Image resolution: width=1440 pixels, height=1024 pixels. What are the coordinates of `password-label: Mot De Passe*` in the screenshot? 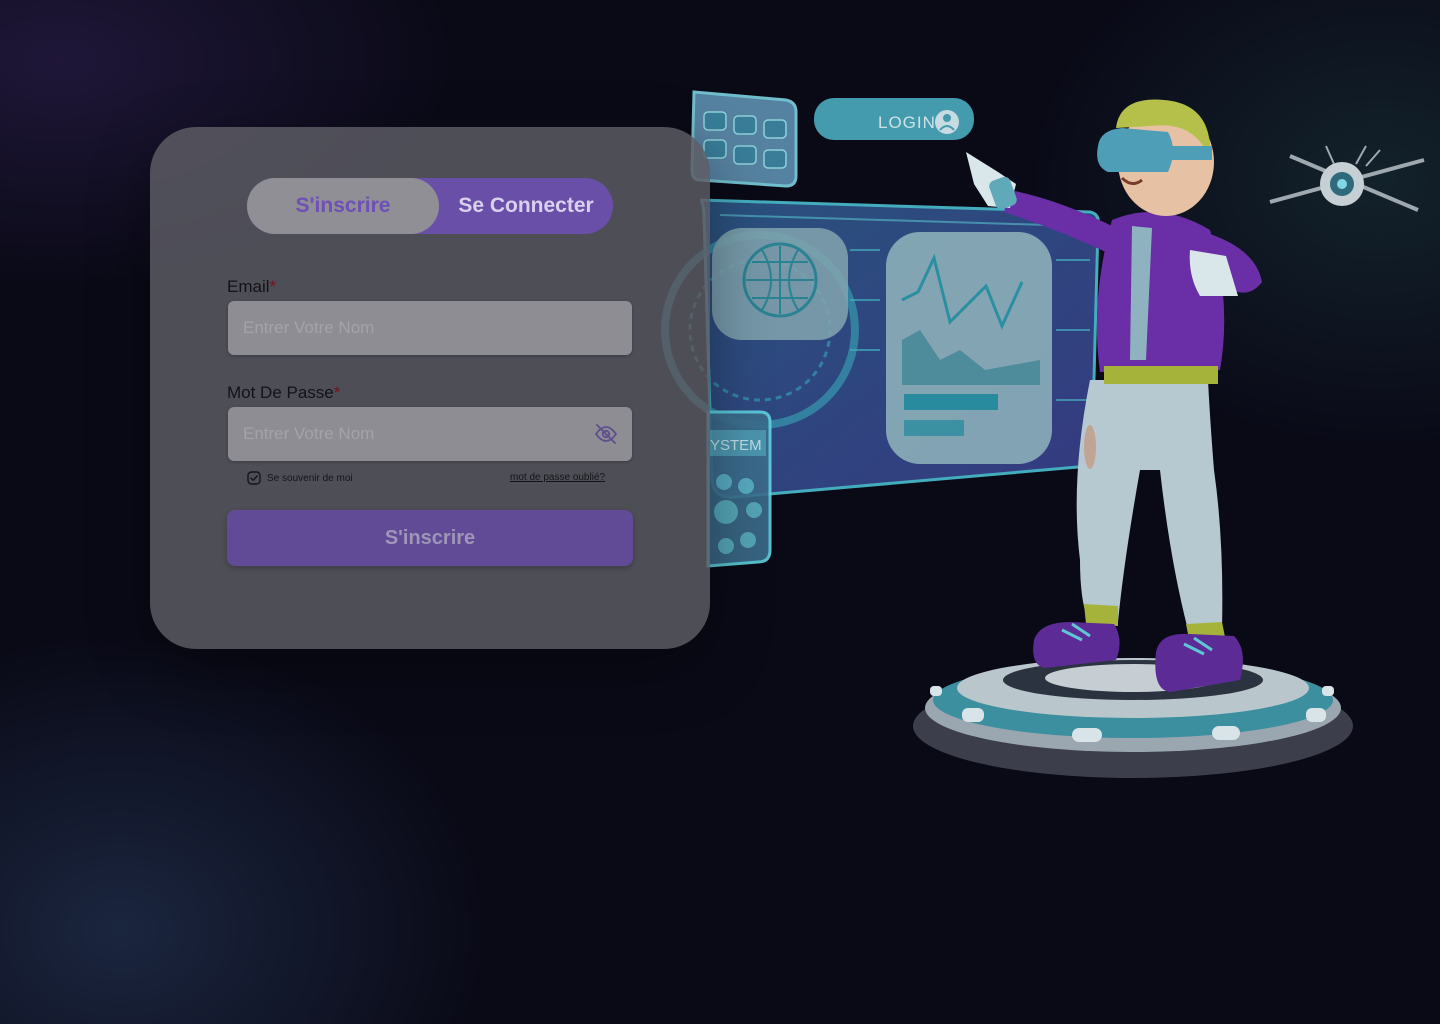 It's located at (283, 393).